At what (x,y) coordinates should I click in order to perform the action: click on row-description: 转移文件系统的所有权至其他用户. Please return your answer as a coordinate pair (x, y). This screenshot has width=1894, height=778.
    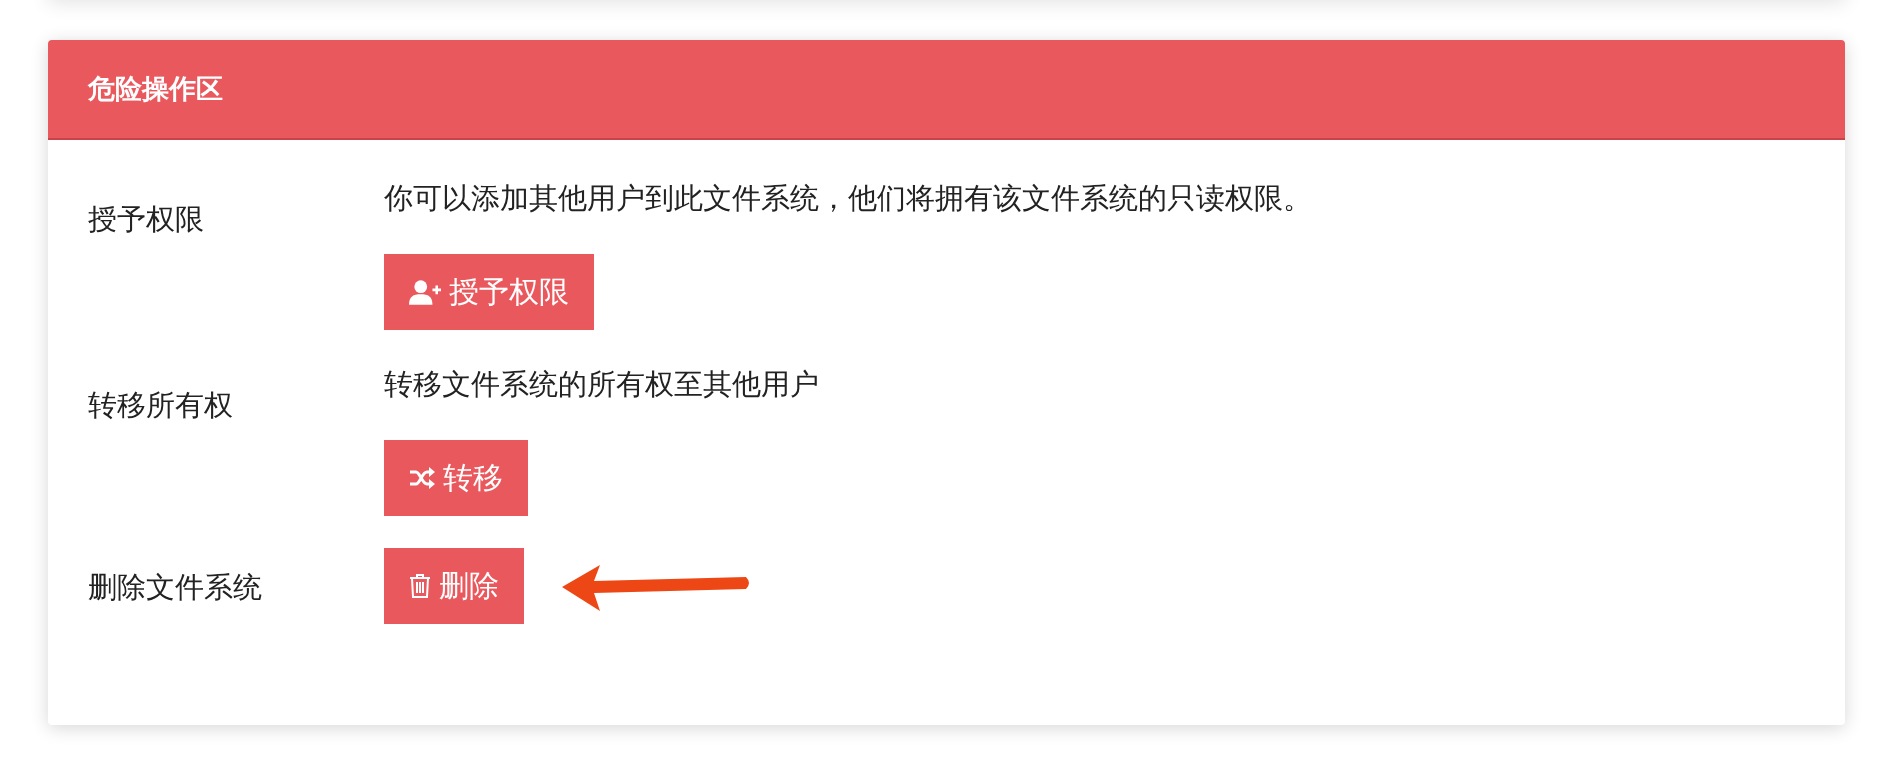
    Looking at the image, I should click on (602, 384).